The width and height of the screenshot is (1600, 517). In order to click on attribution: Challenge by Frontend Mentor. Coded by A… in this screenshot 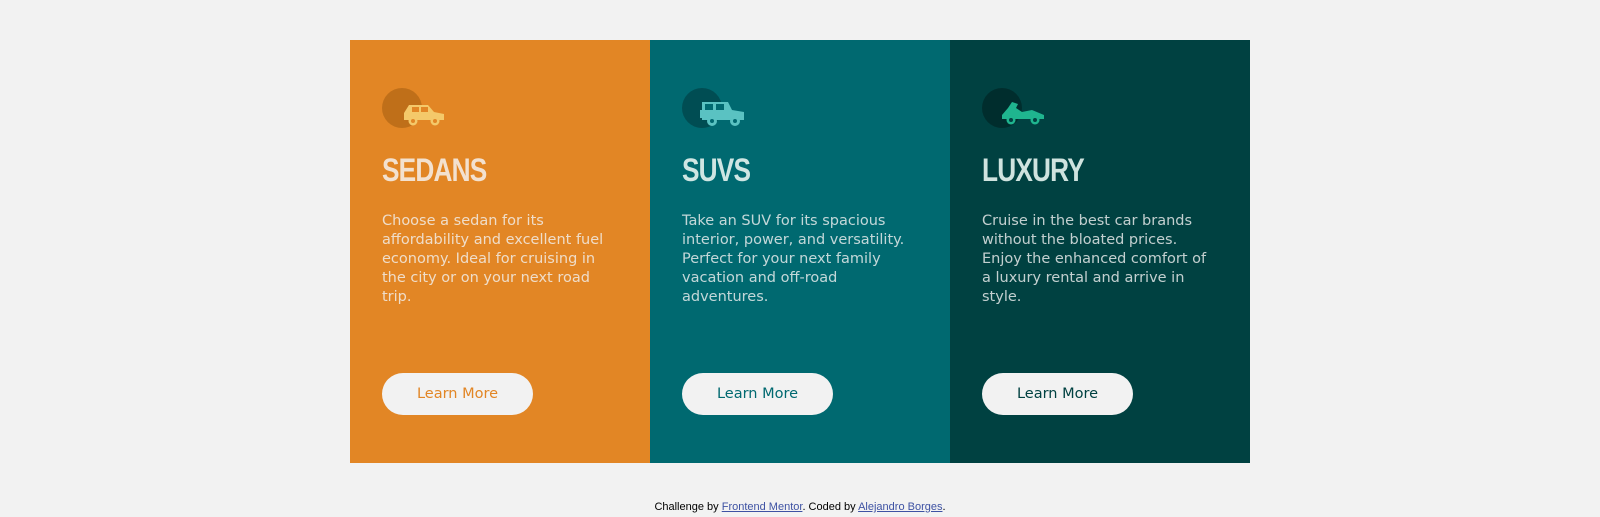, I will do `click(800, 507)`.